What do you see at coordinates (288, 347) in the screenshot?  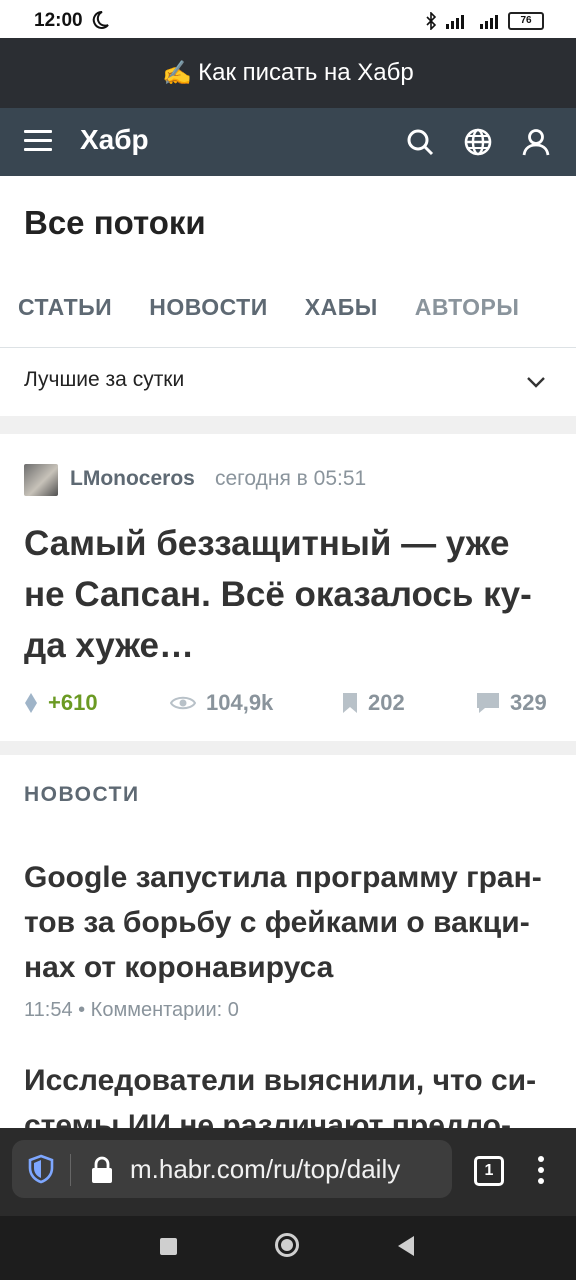 I see `tabs-divider` at bounding box center [288, 347].